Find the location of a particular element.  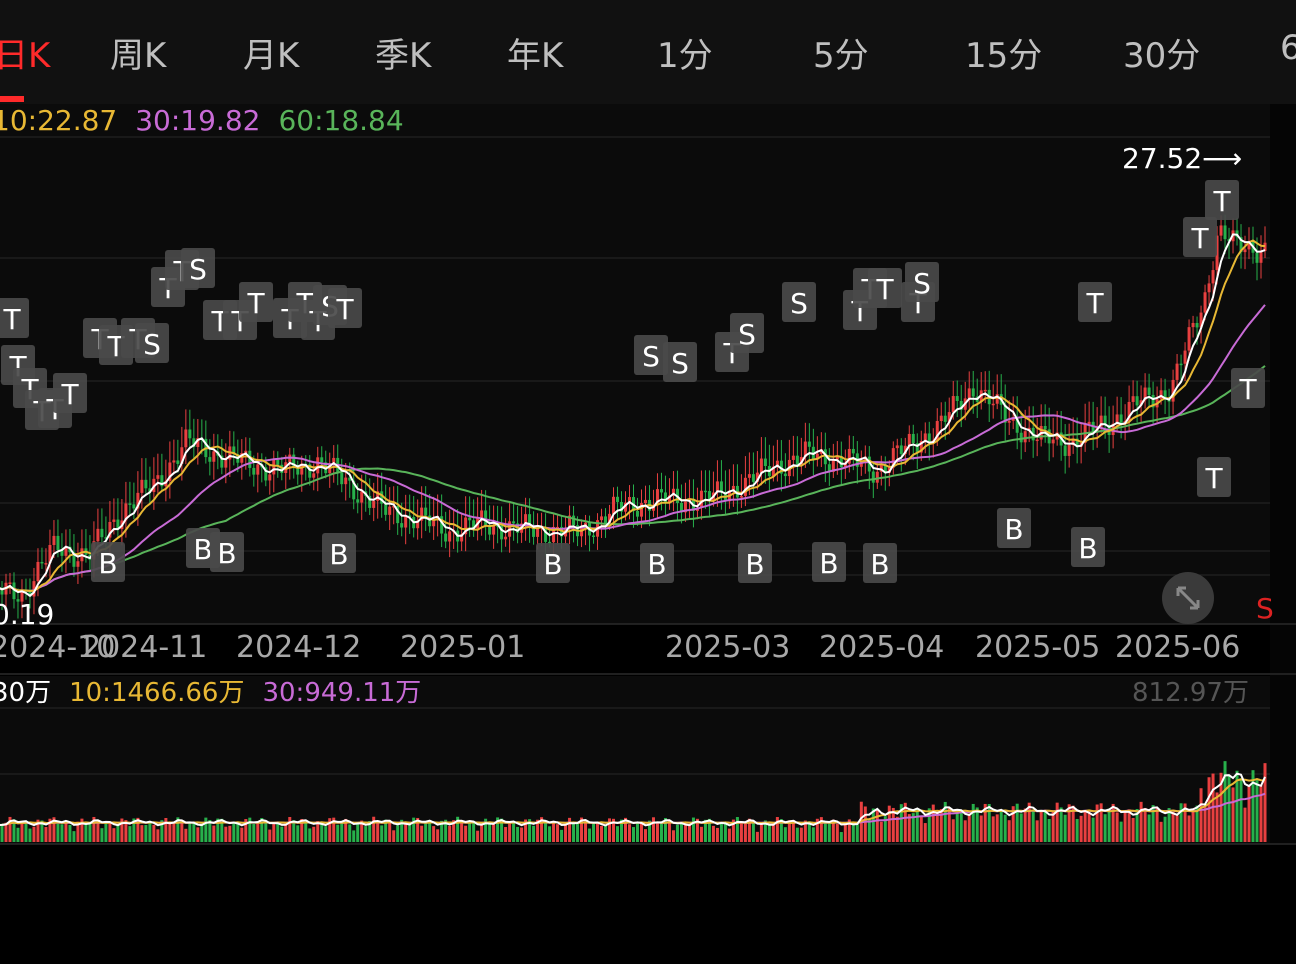

volume-legend: 30万 10:1466.66万 30:949.11万 is located at coordinates (219, 690).